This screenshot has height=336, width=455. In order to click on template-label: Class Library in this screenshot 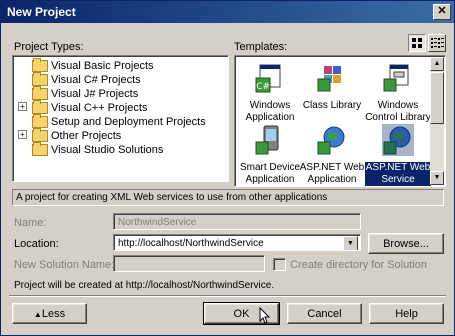, I will do `click(332, 105)`.